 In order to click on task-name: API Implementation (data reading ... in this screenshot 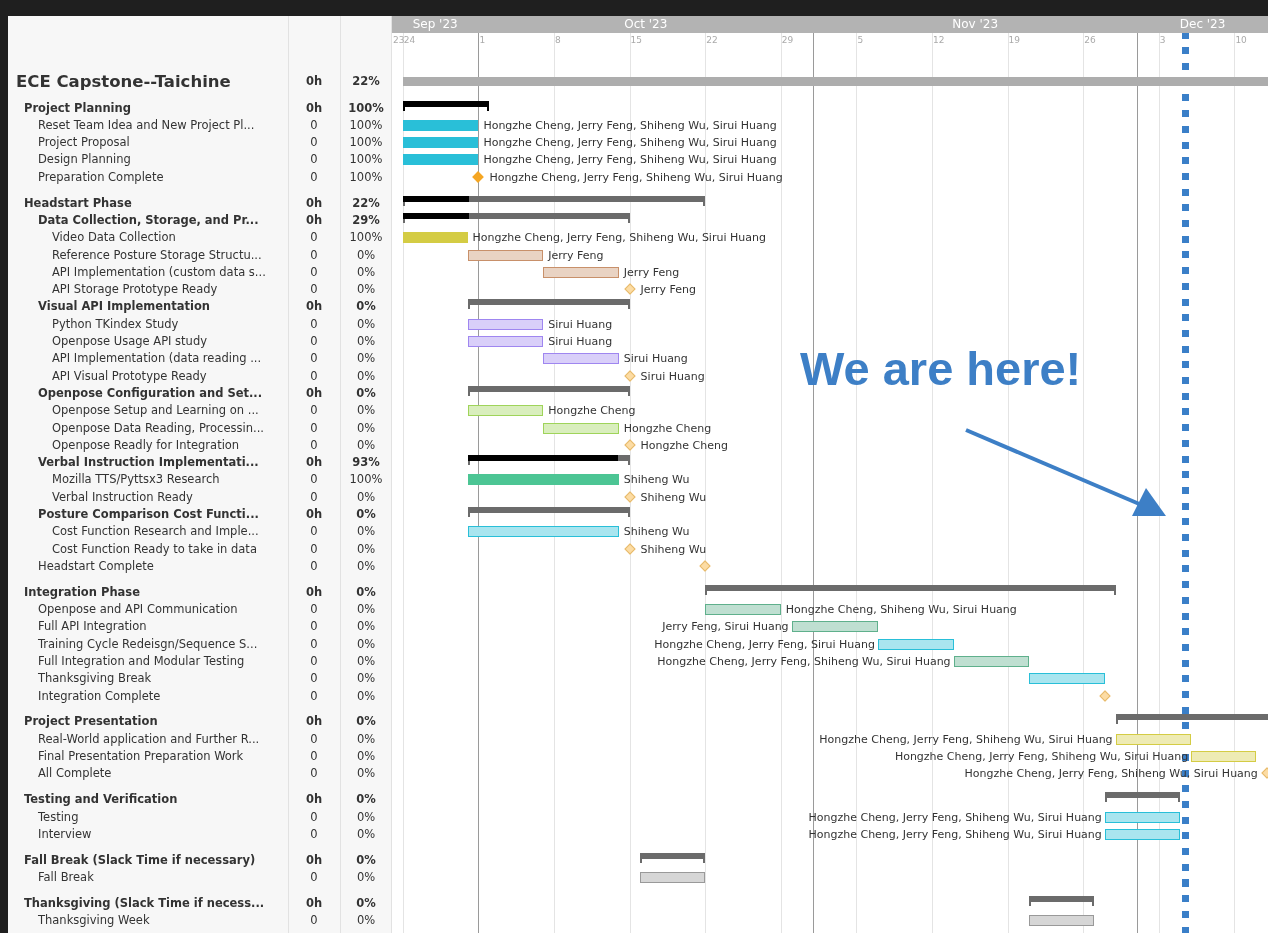, I will do `click(157, 359)`.